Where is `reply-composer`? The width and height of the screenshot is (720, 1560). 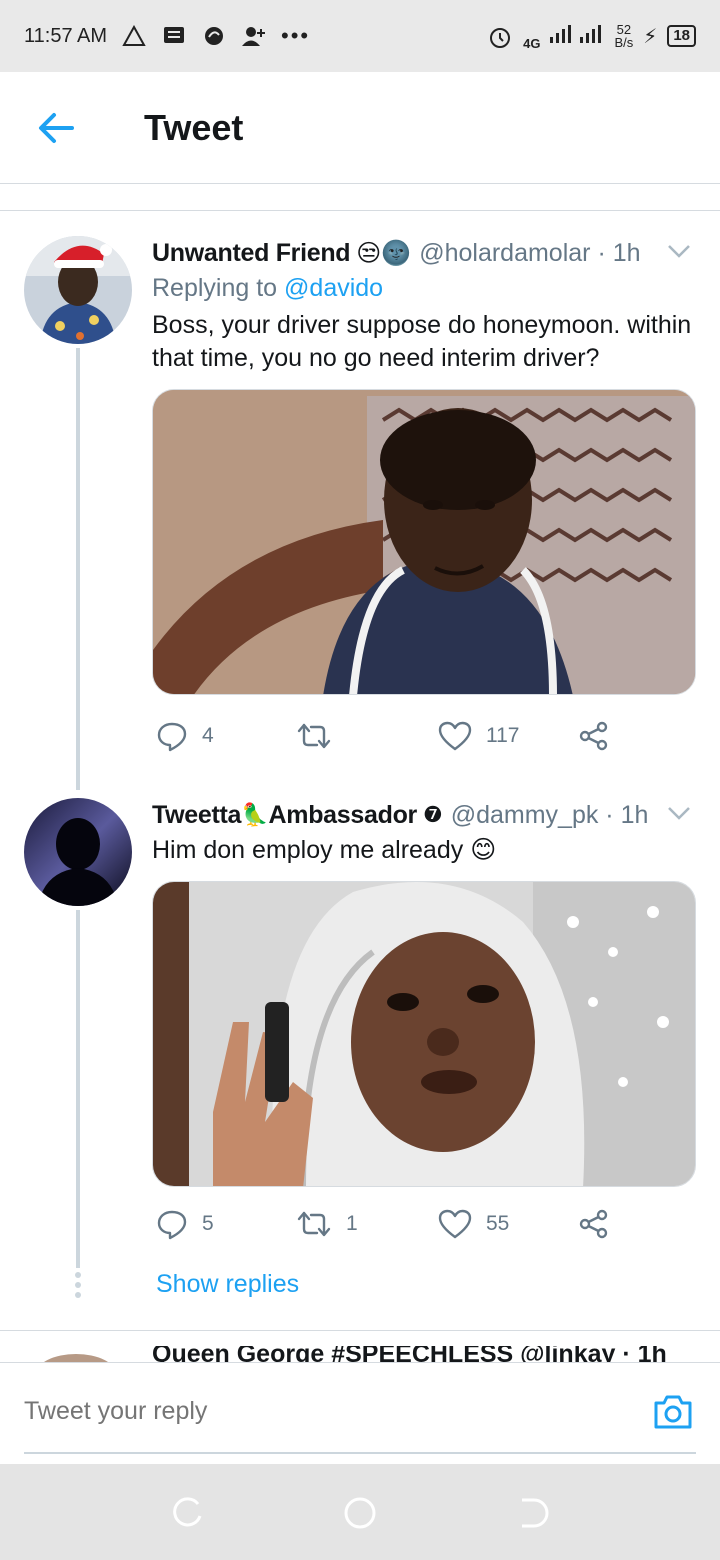 reply-composer is located at coordinates (360, 1413).